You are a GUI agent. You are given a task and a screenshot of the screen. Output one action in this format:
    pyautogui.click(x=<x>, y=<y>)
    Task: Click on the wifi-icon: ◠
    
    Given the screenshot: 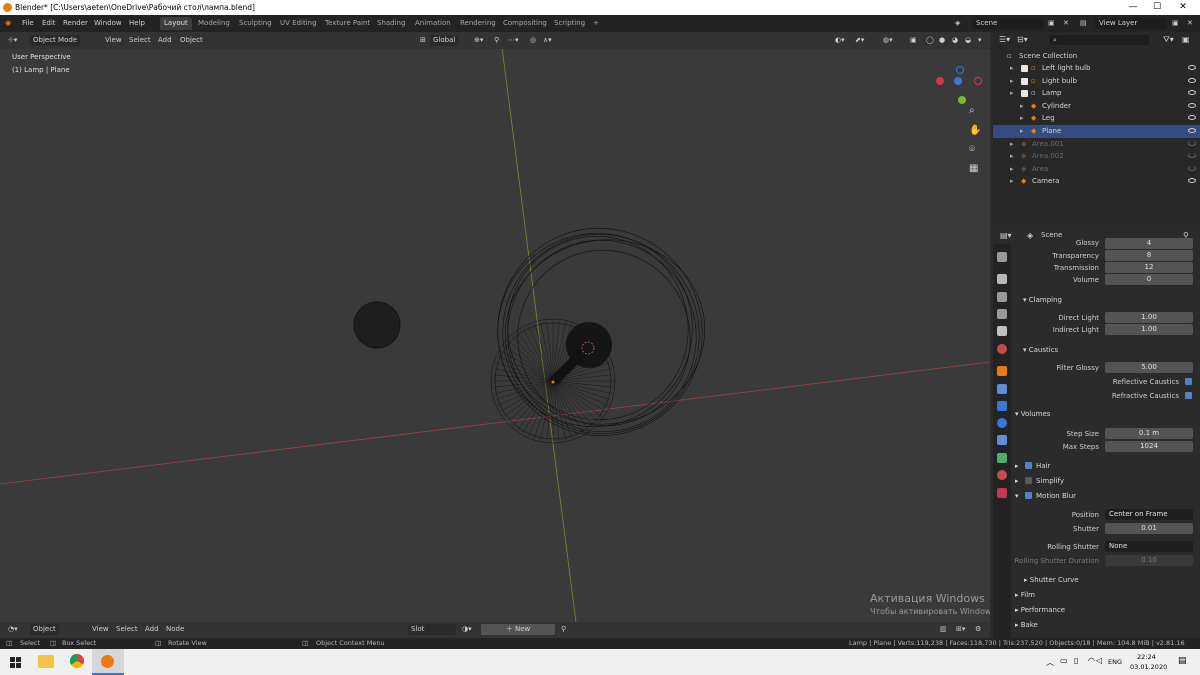 What is the action you would take?
    pyautogui.click(x=1091, y=660)
    